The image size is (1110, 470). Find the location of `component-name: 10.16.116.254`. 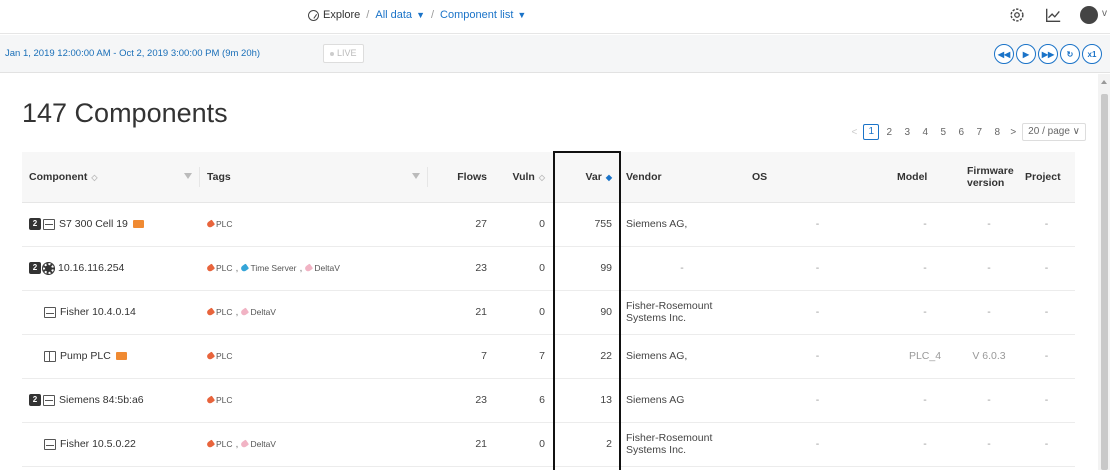

component-name: 10.16.116.254 is located at coordinates (91, 268).